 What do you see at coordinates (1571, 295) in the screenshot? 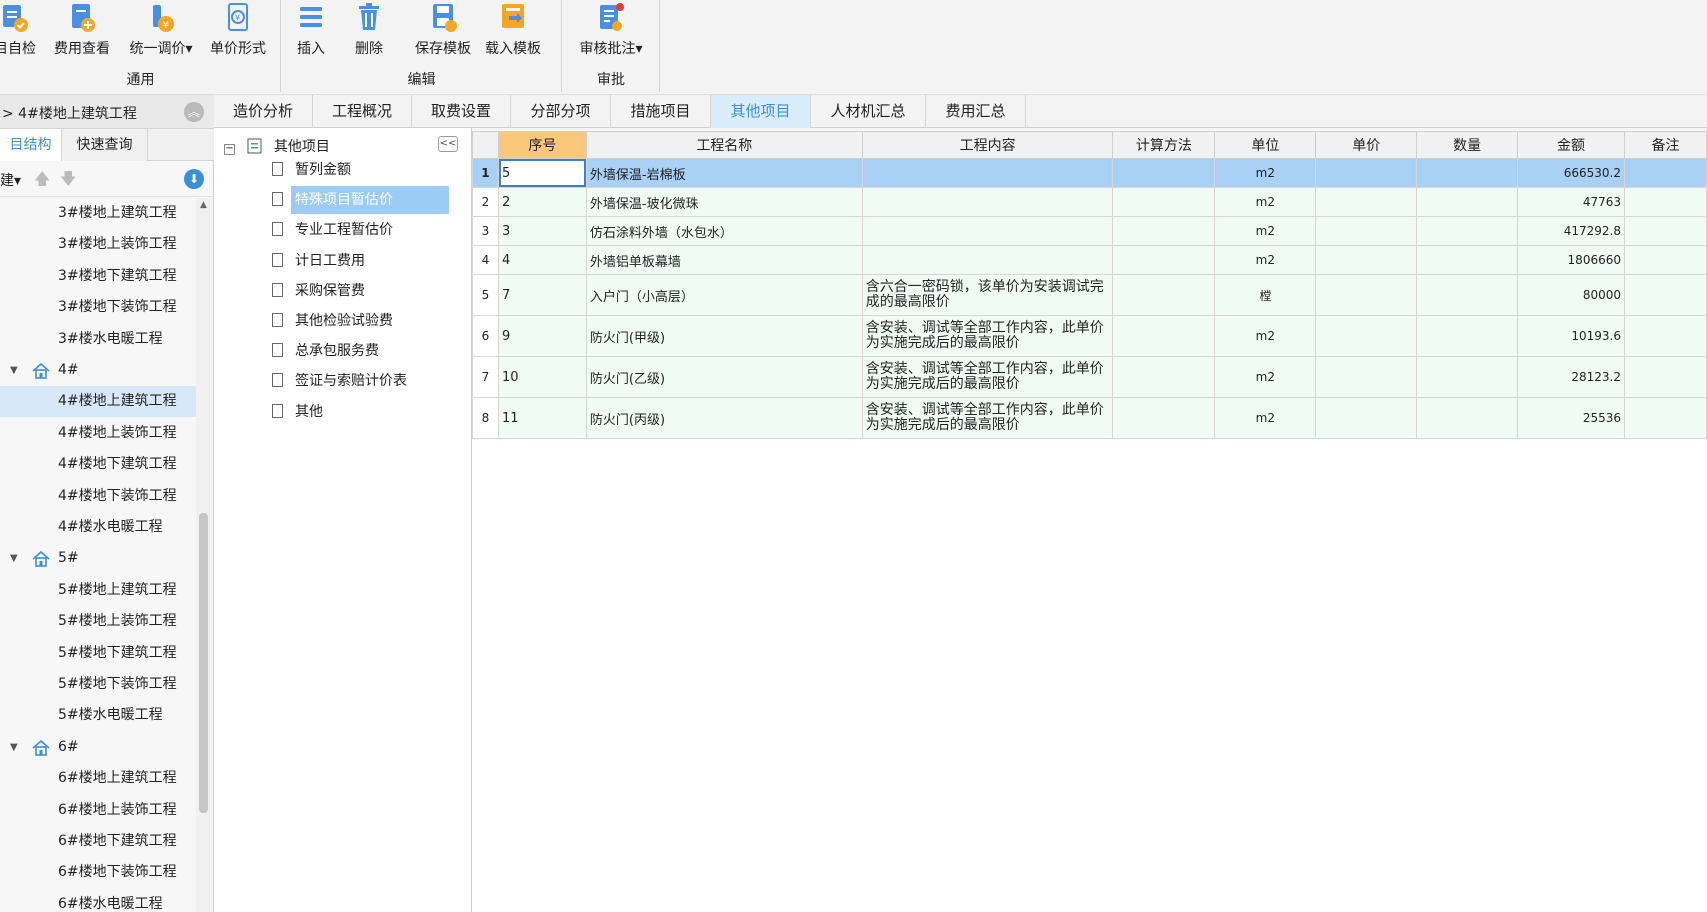
I see `cell-amount: 80000` at bounding box center [1571, 295].